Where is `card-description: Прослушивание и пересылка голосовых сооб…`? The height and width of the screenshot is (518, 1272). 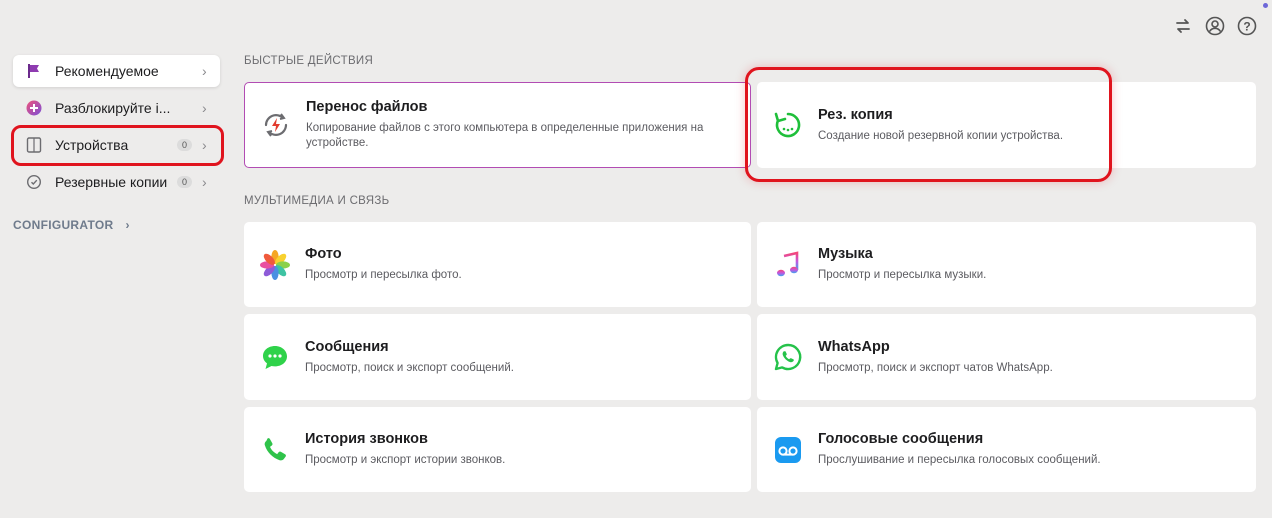
card-description: Прослушивание и пересылка голосовых сооб… is located at coordinates (959, 460).